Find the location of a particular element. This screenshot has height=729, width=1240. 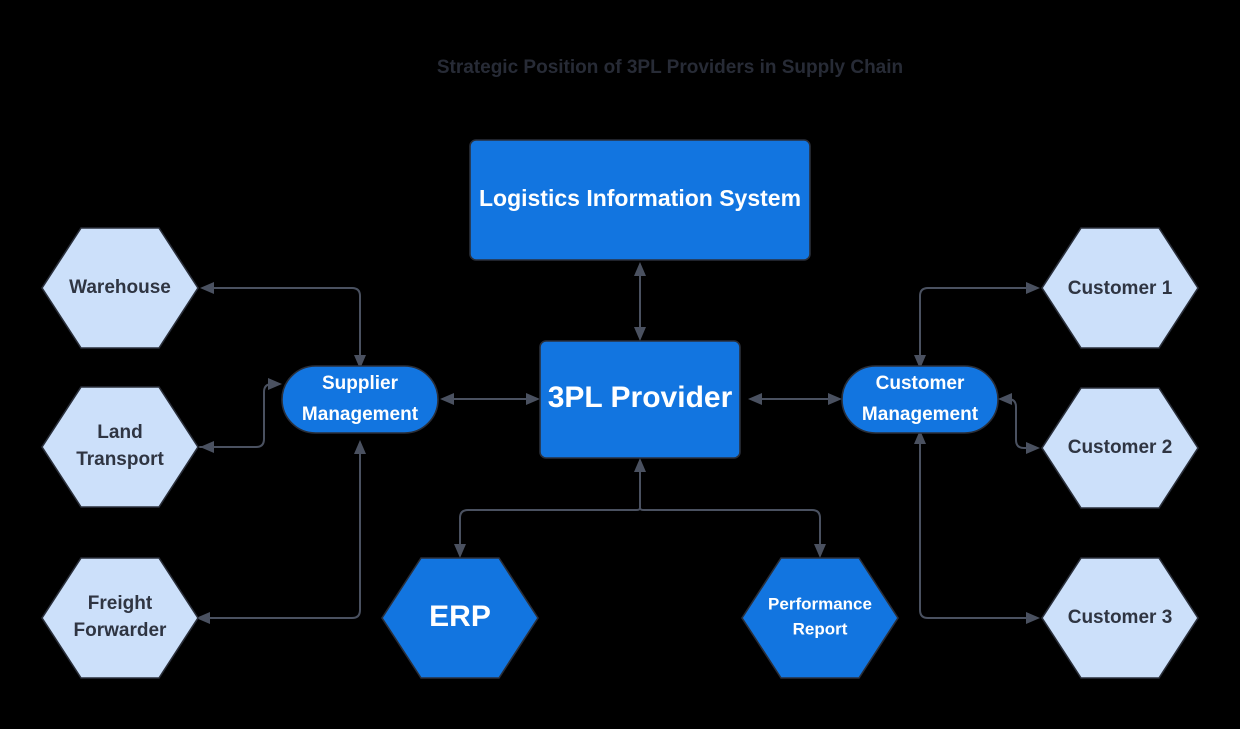

node-freight-forwarder: Freight Forwarder is located at coordinates (120, 618).